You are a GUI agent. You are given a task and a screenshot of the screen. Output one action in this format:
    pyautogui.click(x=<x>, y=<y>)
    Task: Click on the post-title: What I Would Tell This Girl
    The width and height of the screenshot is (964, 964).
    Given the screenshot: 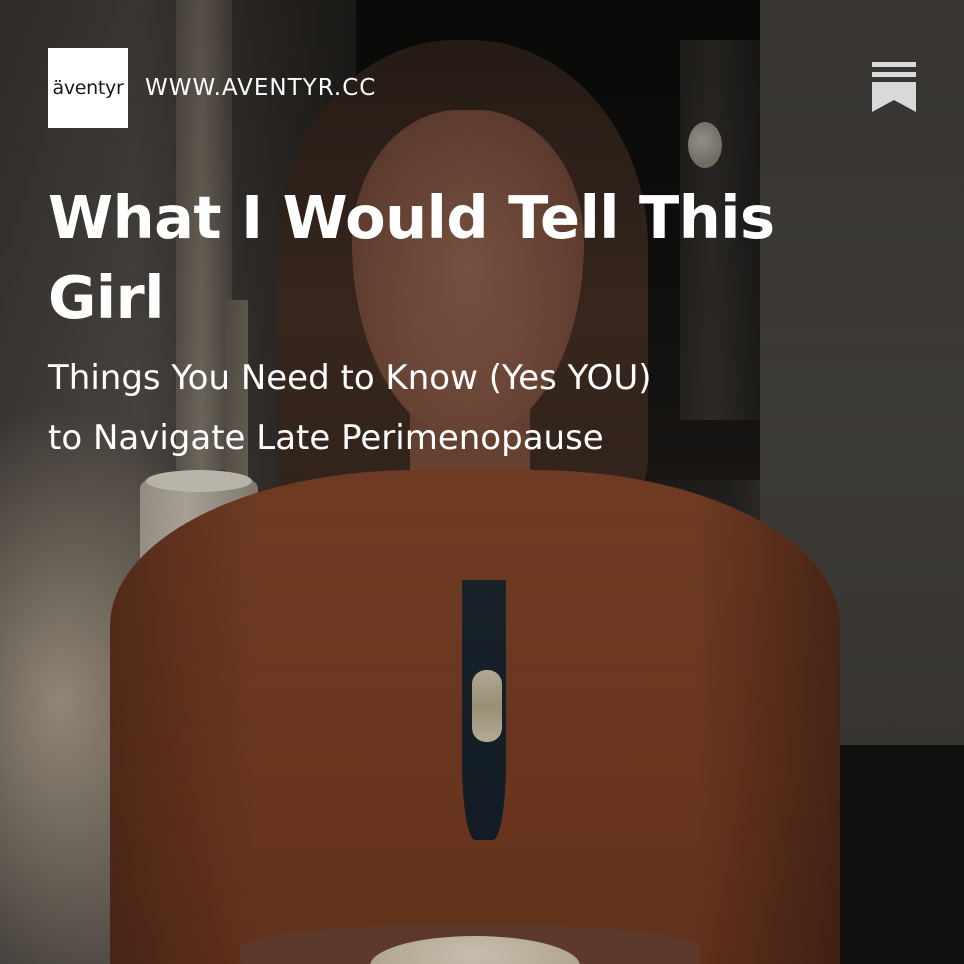 What is the action you would take?
    pyautogui.click(x=411, y=257)
    